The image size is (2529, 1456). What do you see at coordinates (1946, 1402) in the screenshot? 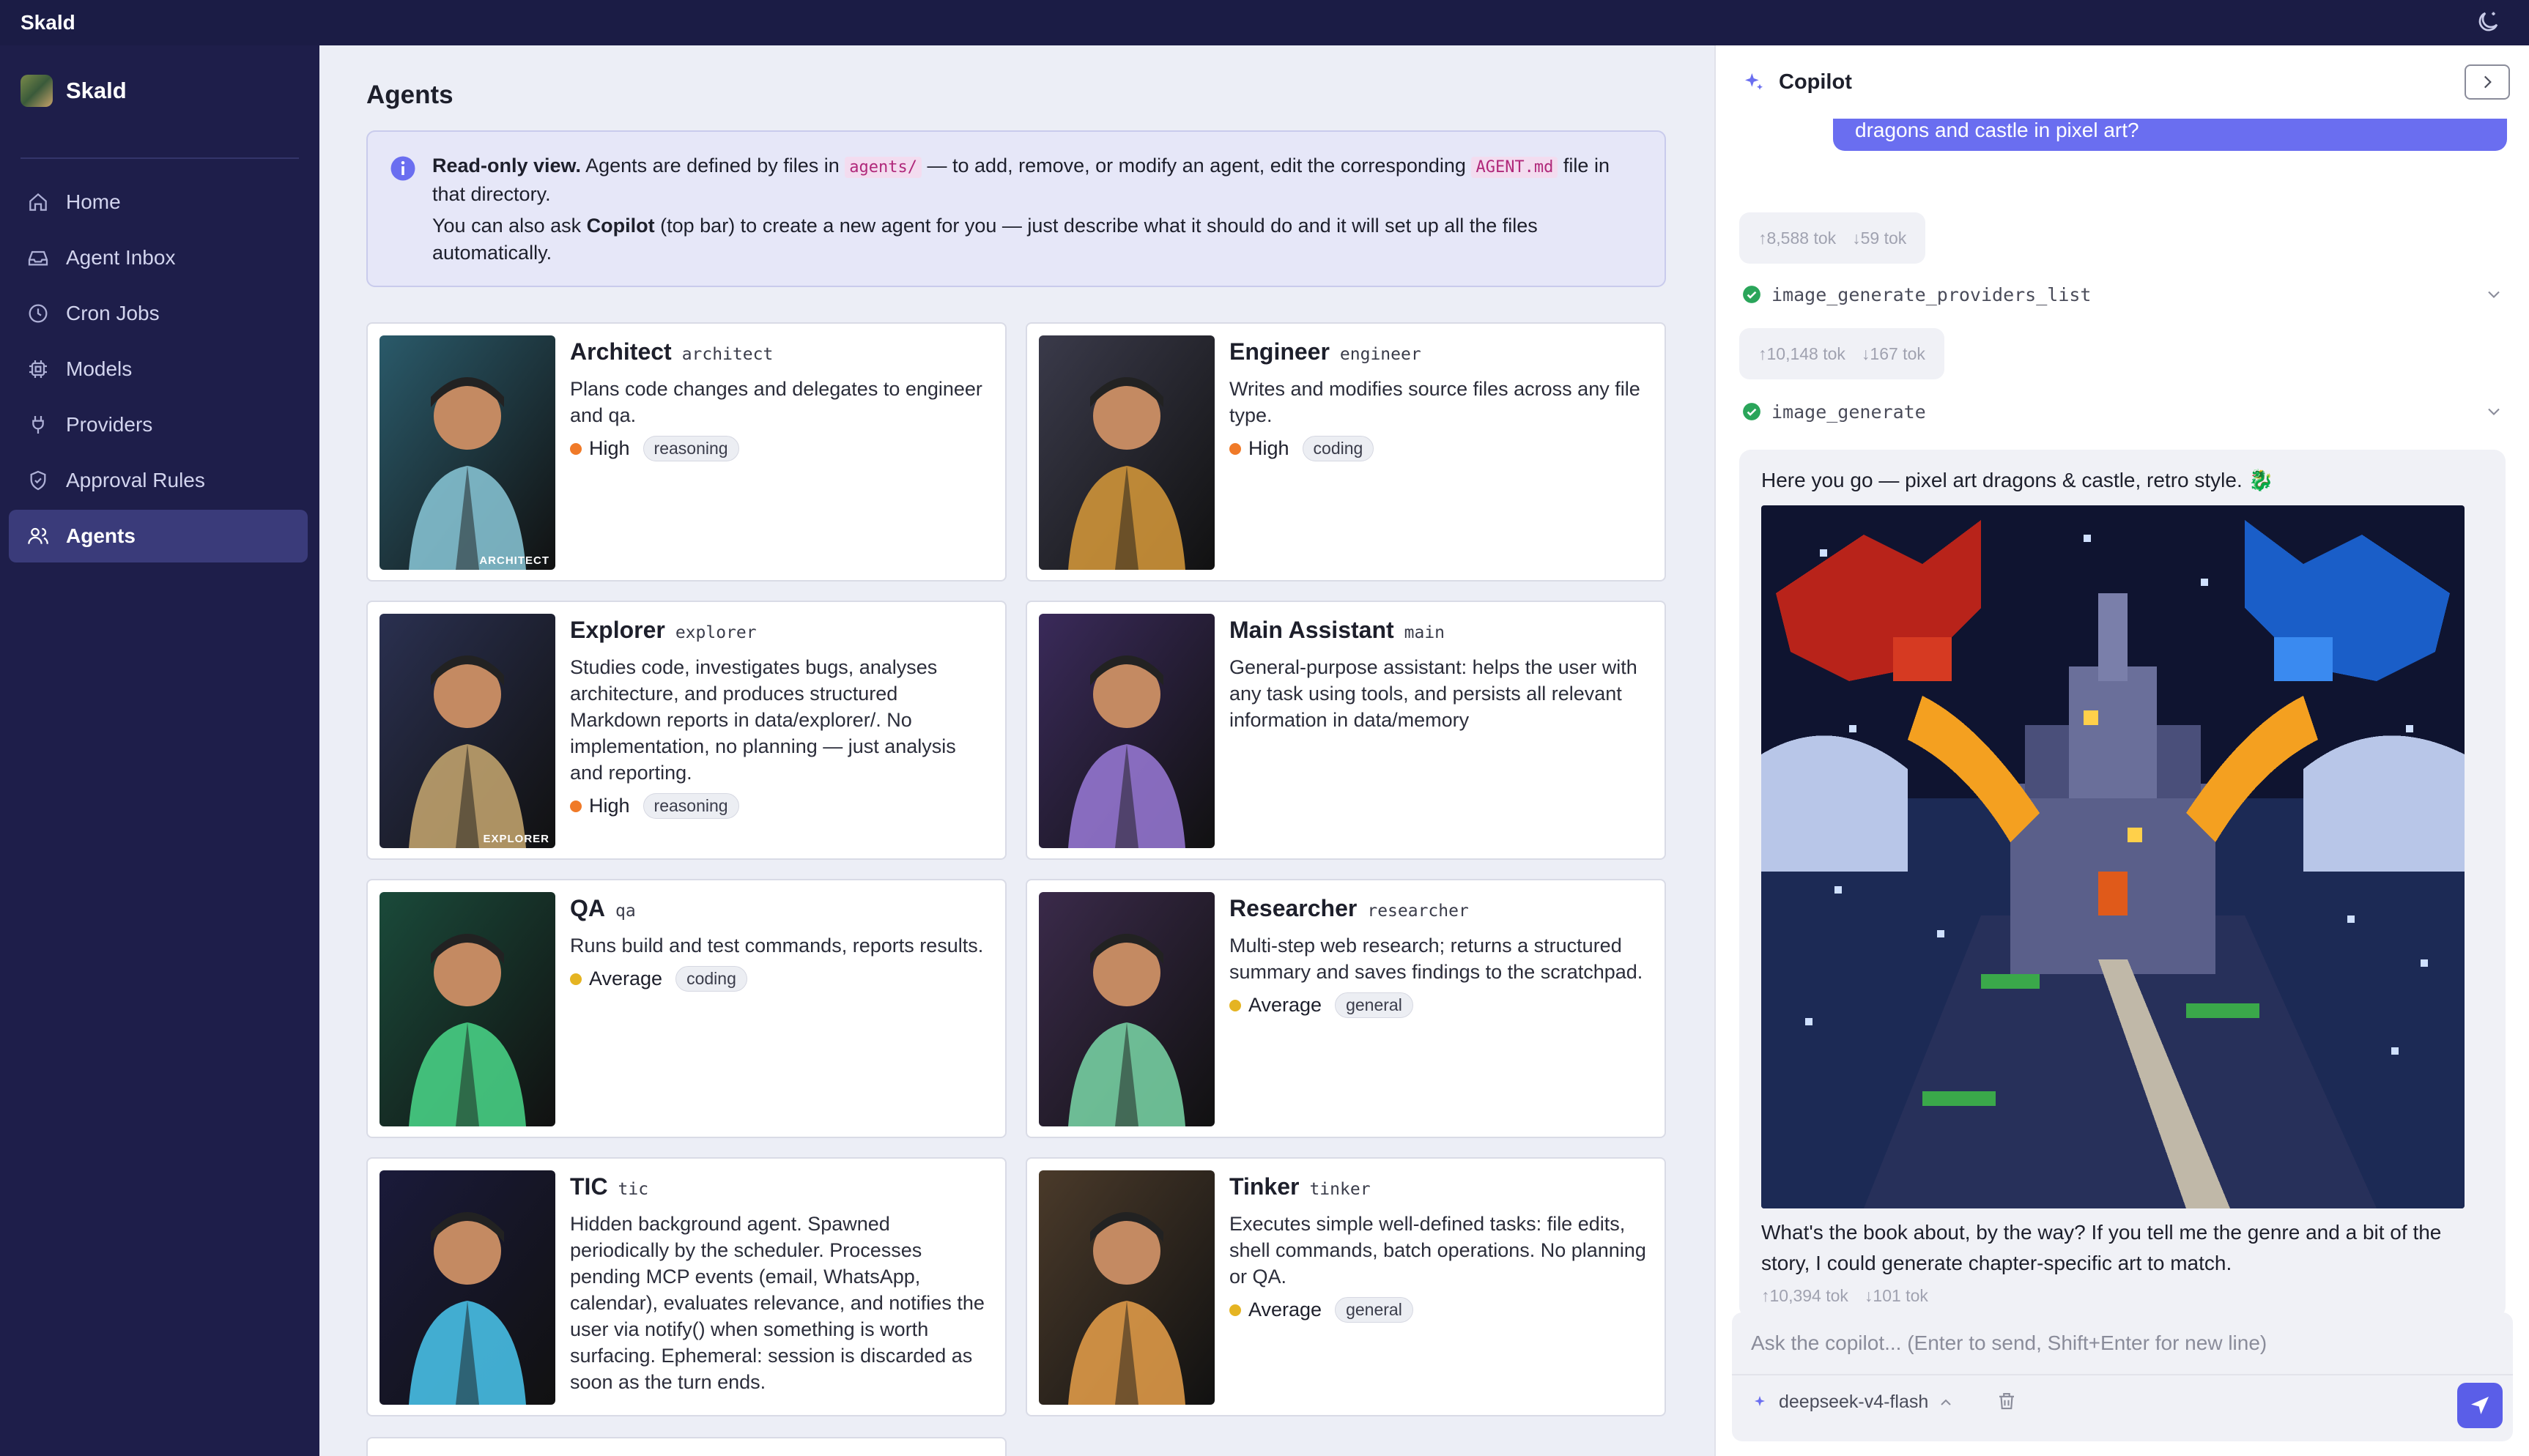
I see `chevron-up-icon` at bounding box center [1946, 1402].